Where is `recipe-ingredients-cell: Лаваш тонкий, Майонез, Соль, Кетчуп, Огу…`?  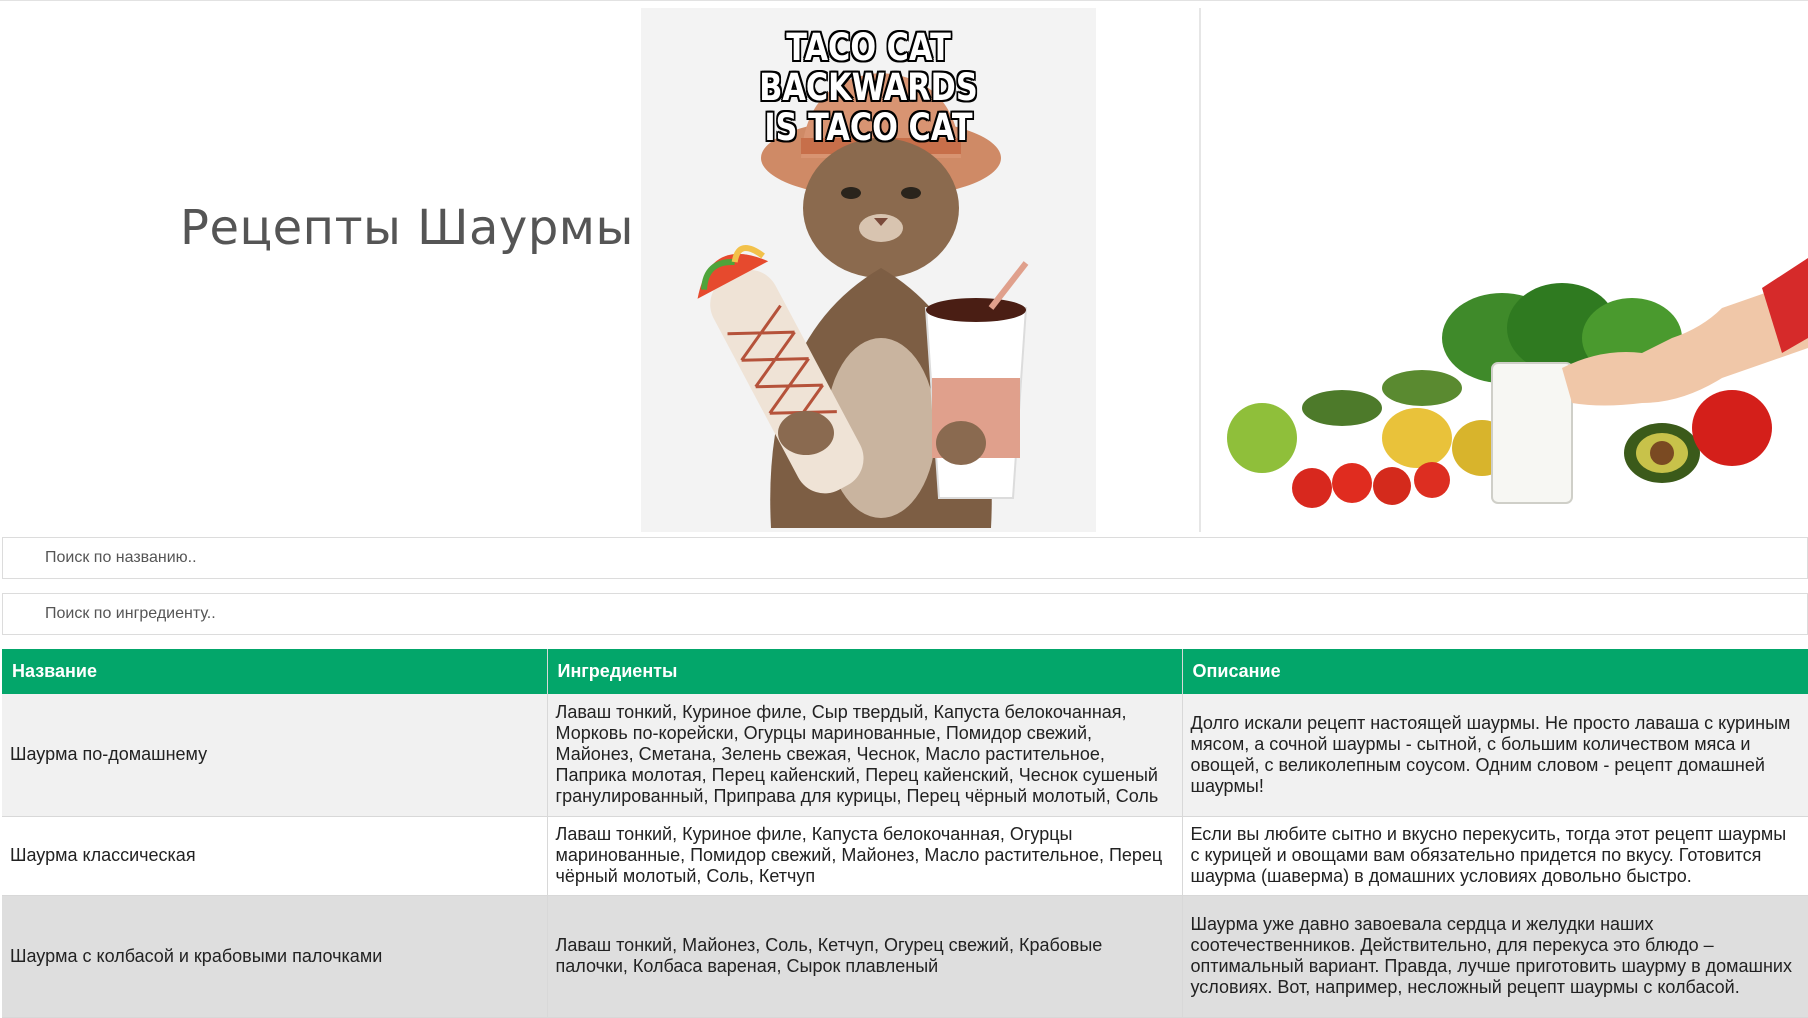 recipe-ingredients-cell: Лаваш тонкий, Майонез, Соль, Кетчуп, Огу… is located at coordinates (865, 956).